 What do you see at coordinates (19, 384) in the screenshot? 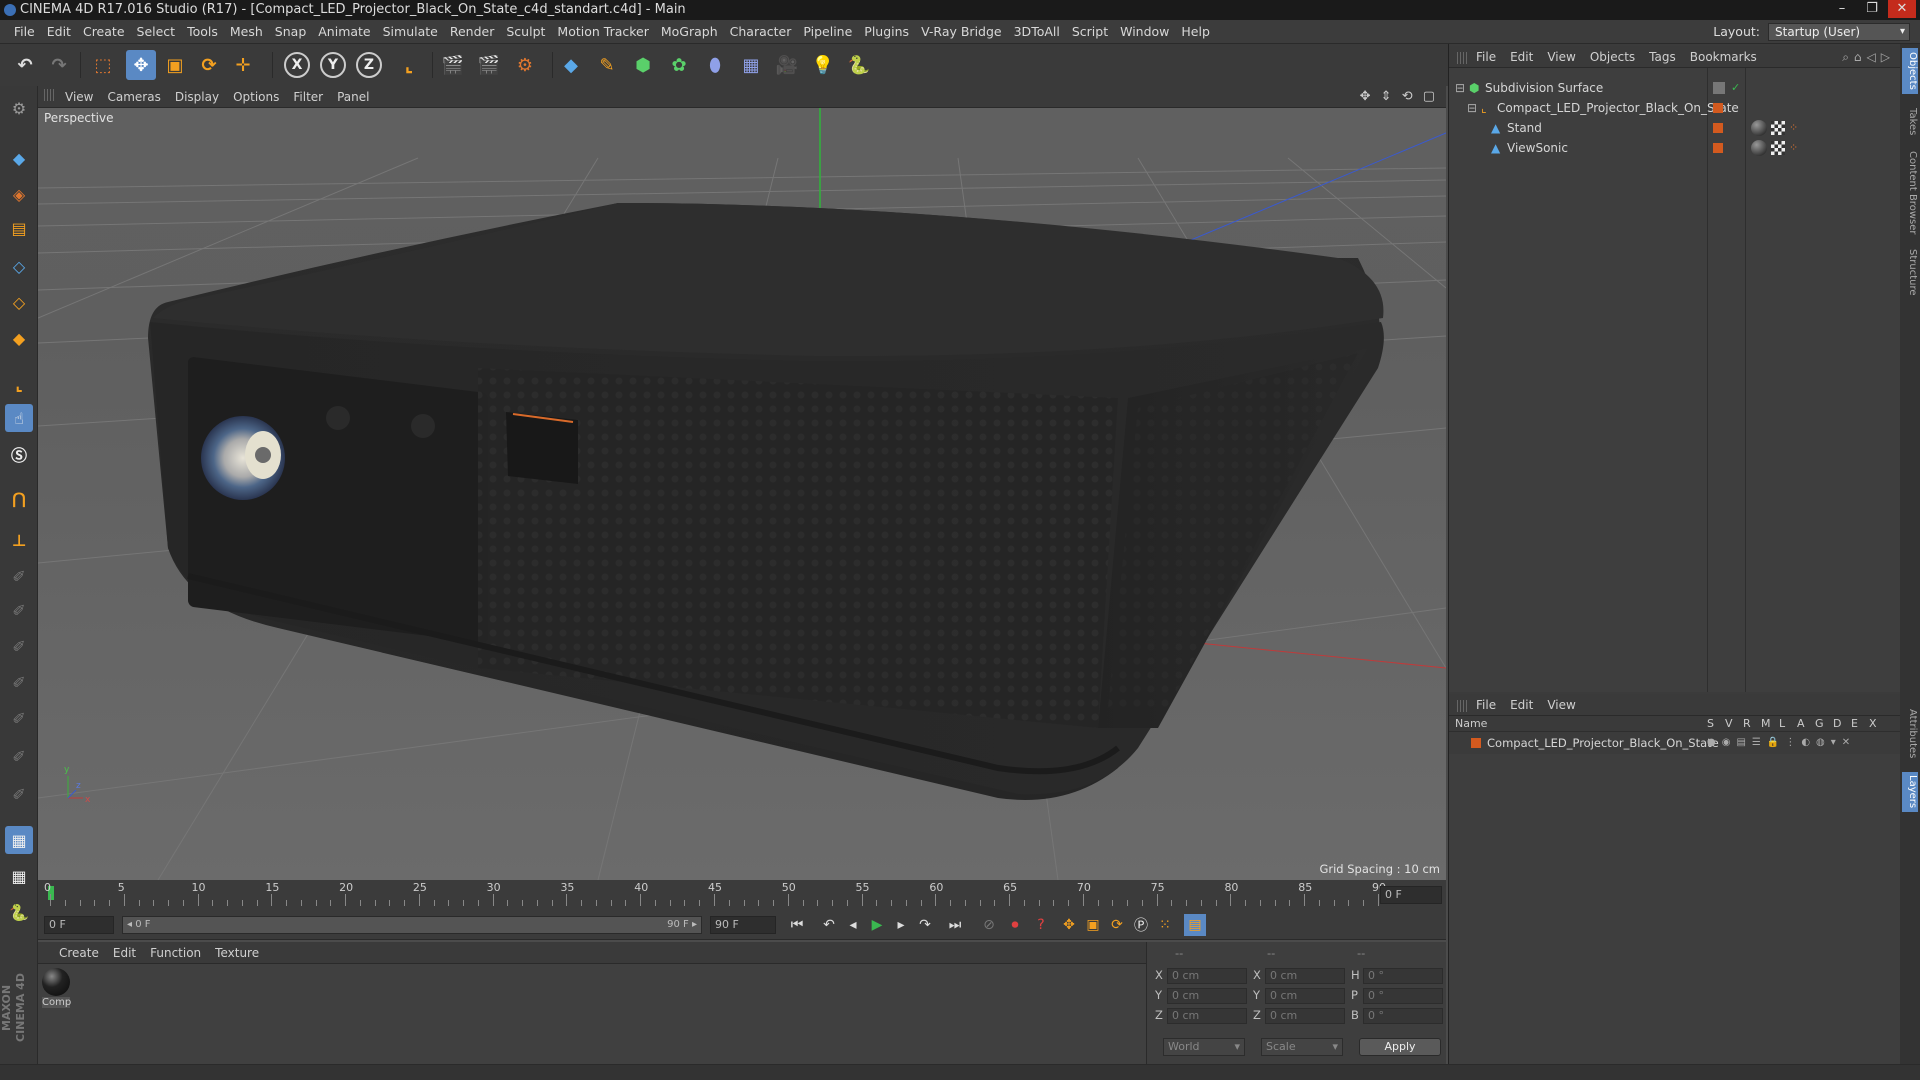
I see `axis-mode-icon: ⌞` at bounding box center [19, 384].